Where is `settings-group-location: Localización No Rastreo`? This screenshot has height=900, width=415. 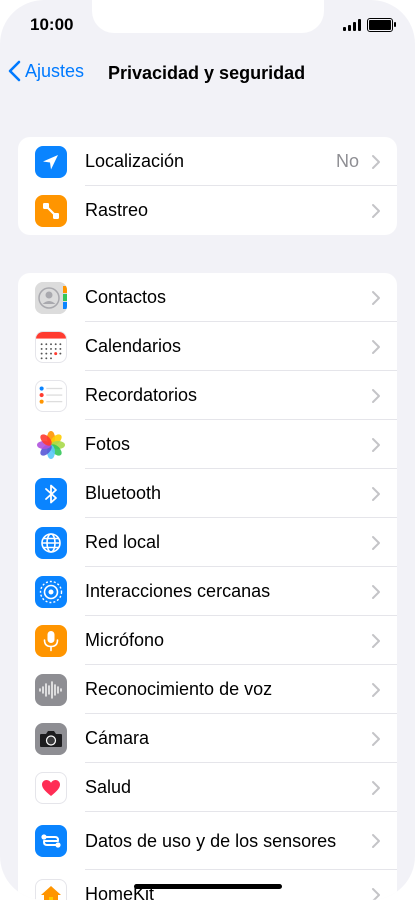 settings-group-location: Localización No Rastreo is located at coordinates (207, 186).